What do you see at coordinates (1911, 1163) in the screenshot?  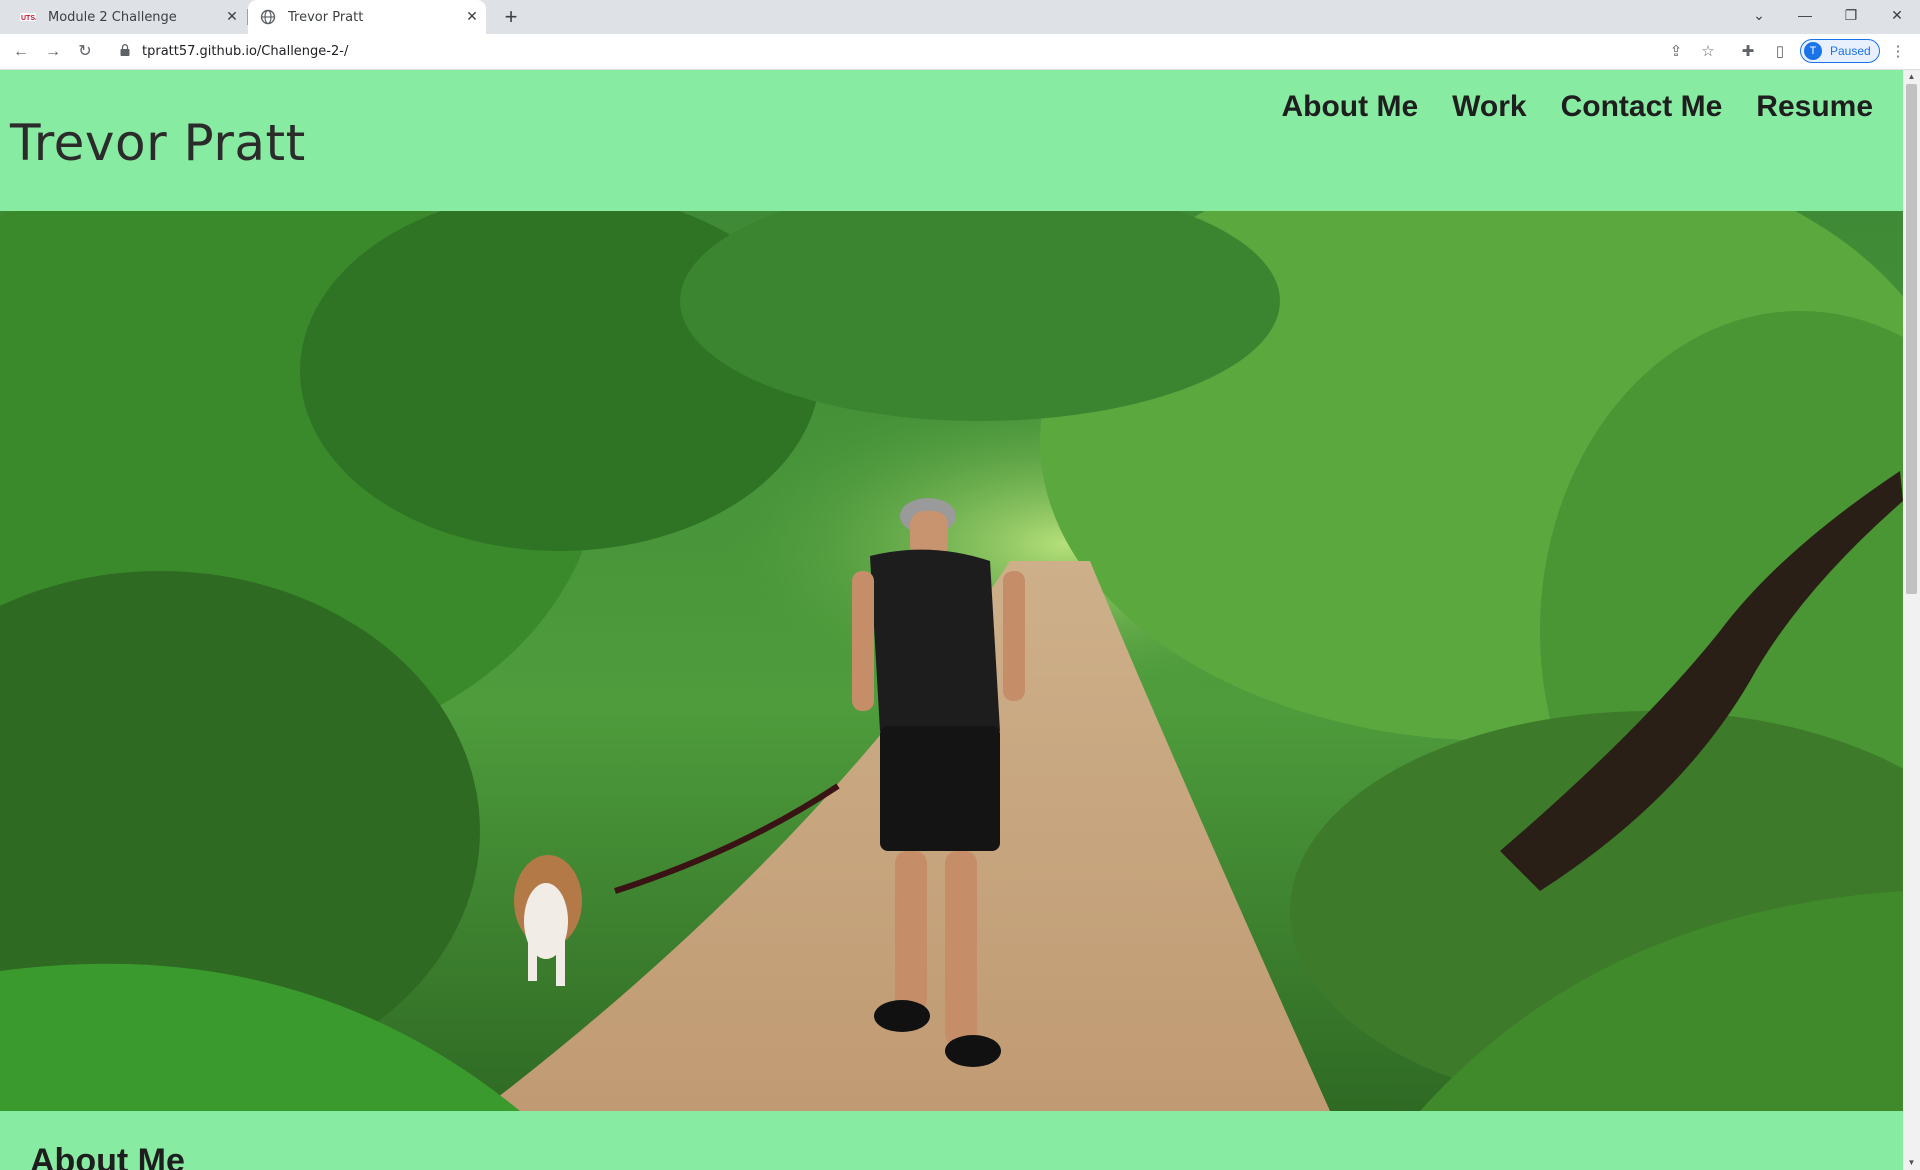 I see `scroll-down-arrow-icon: ▼` at bounding box center [1911, 1163].